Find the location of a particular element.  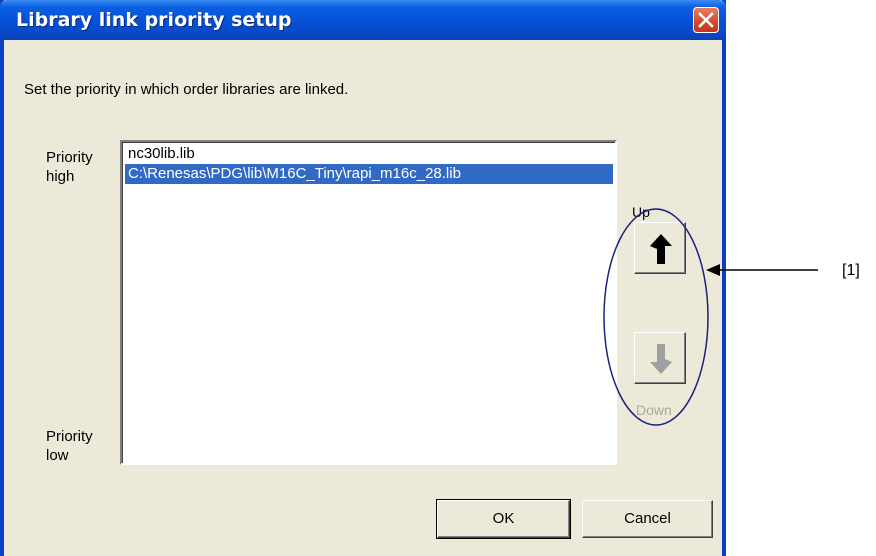

title-bar: Library link priority setup is located at coordinates (363, 20).